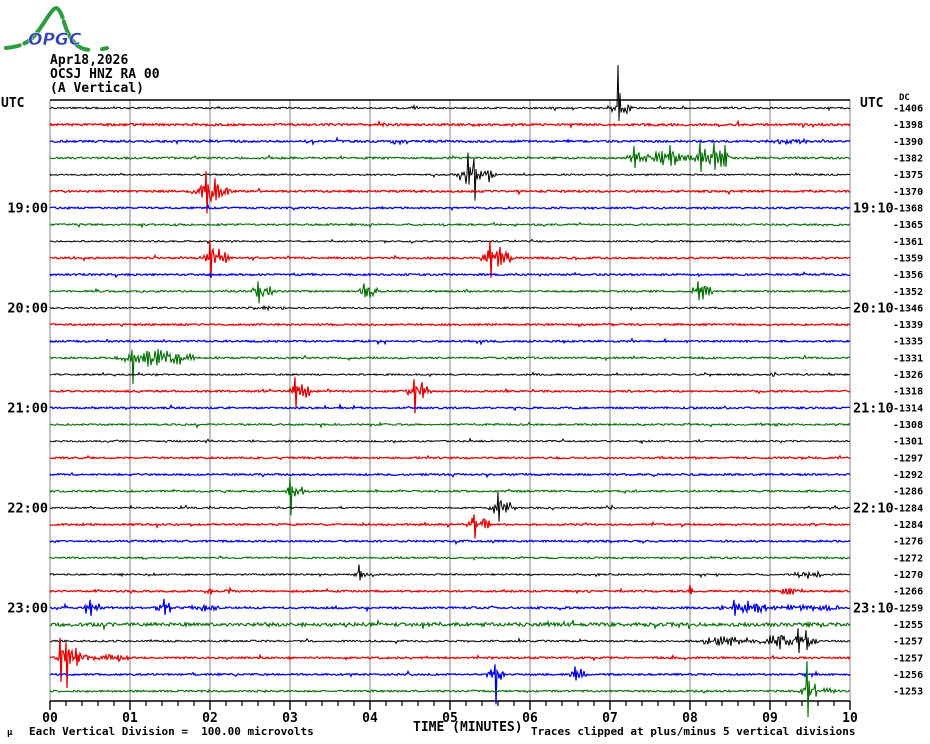 This screenshot has height=744, width=930. What do you see at coordinates (908, 442) in the screenshot?
I see `dc-value: -1301` at bounding box center [908, 442].